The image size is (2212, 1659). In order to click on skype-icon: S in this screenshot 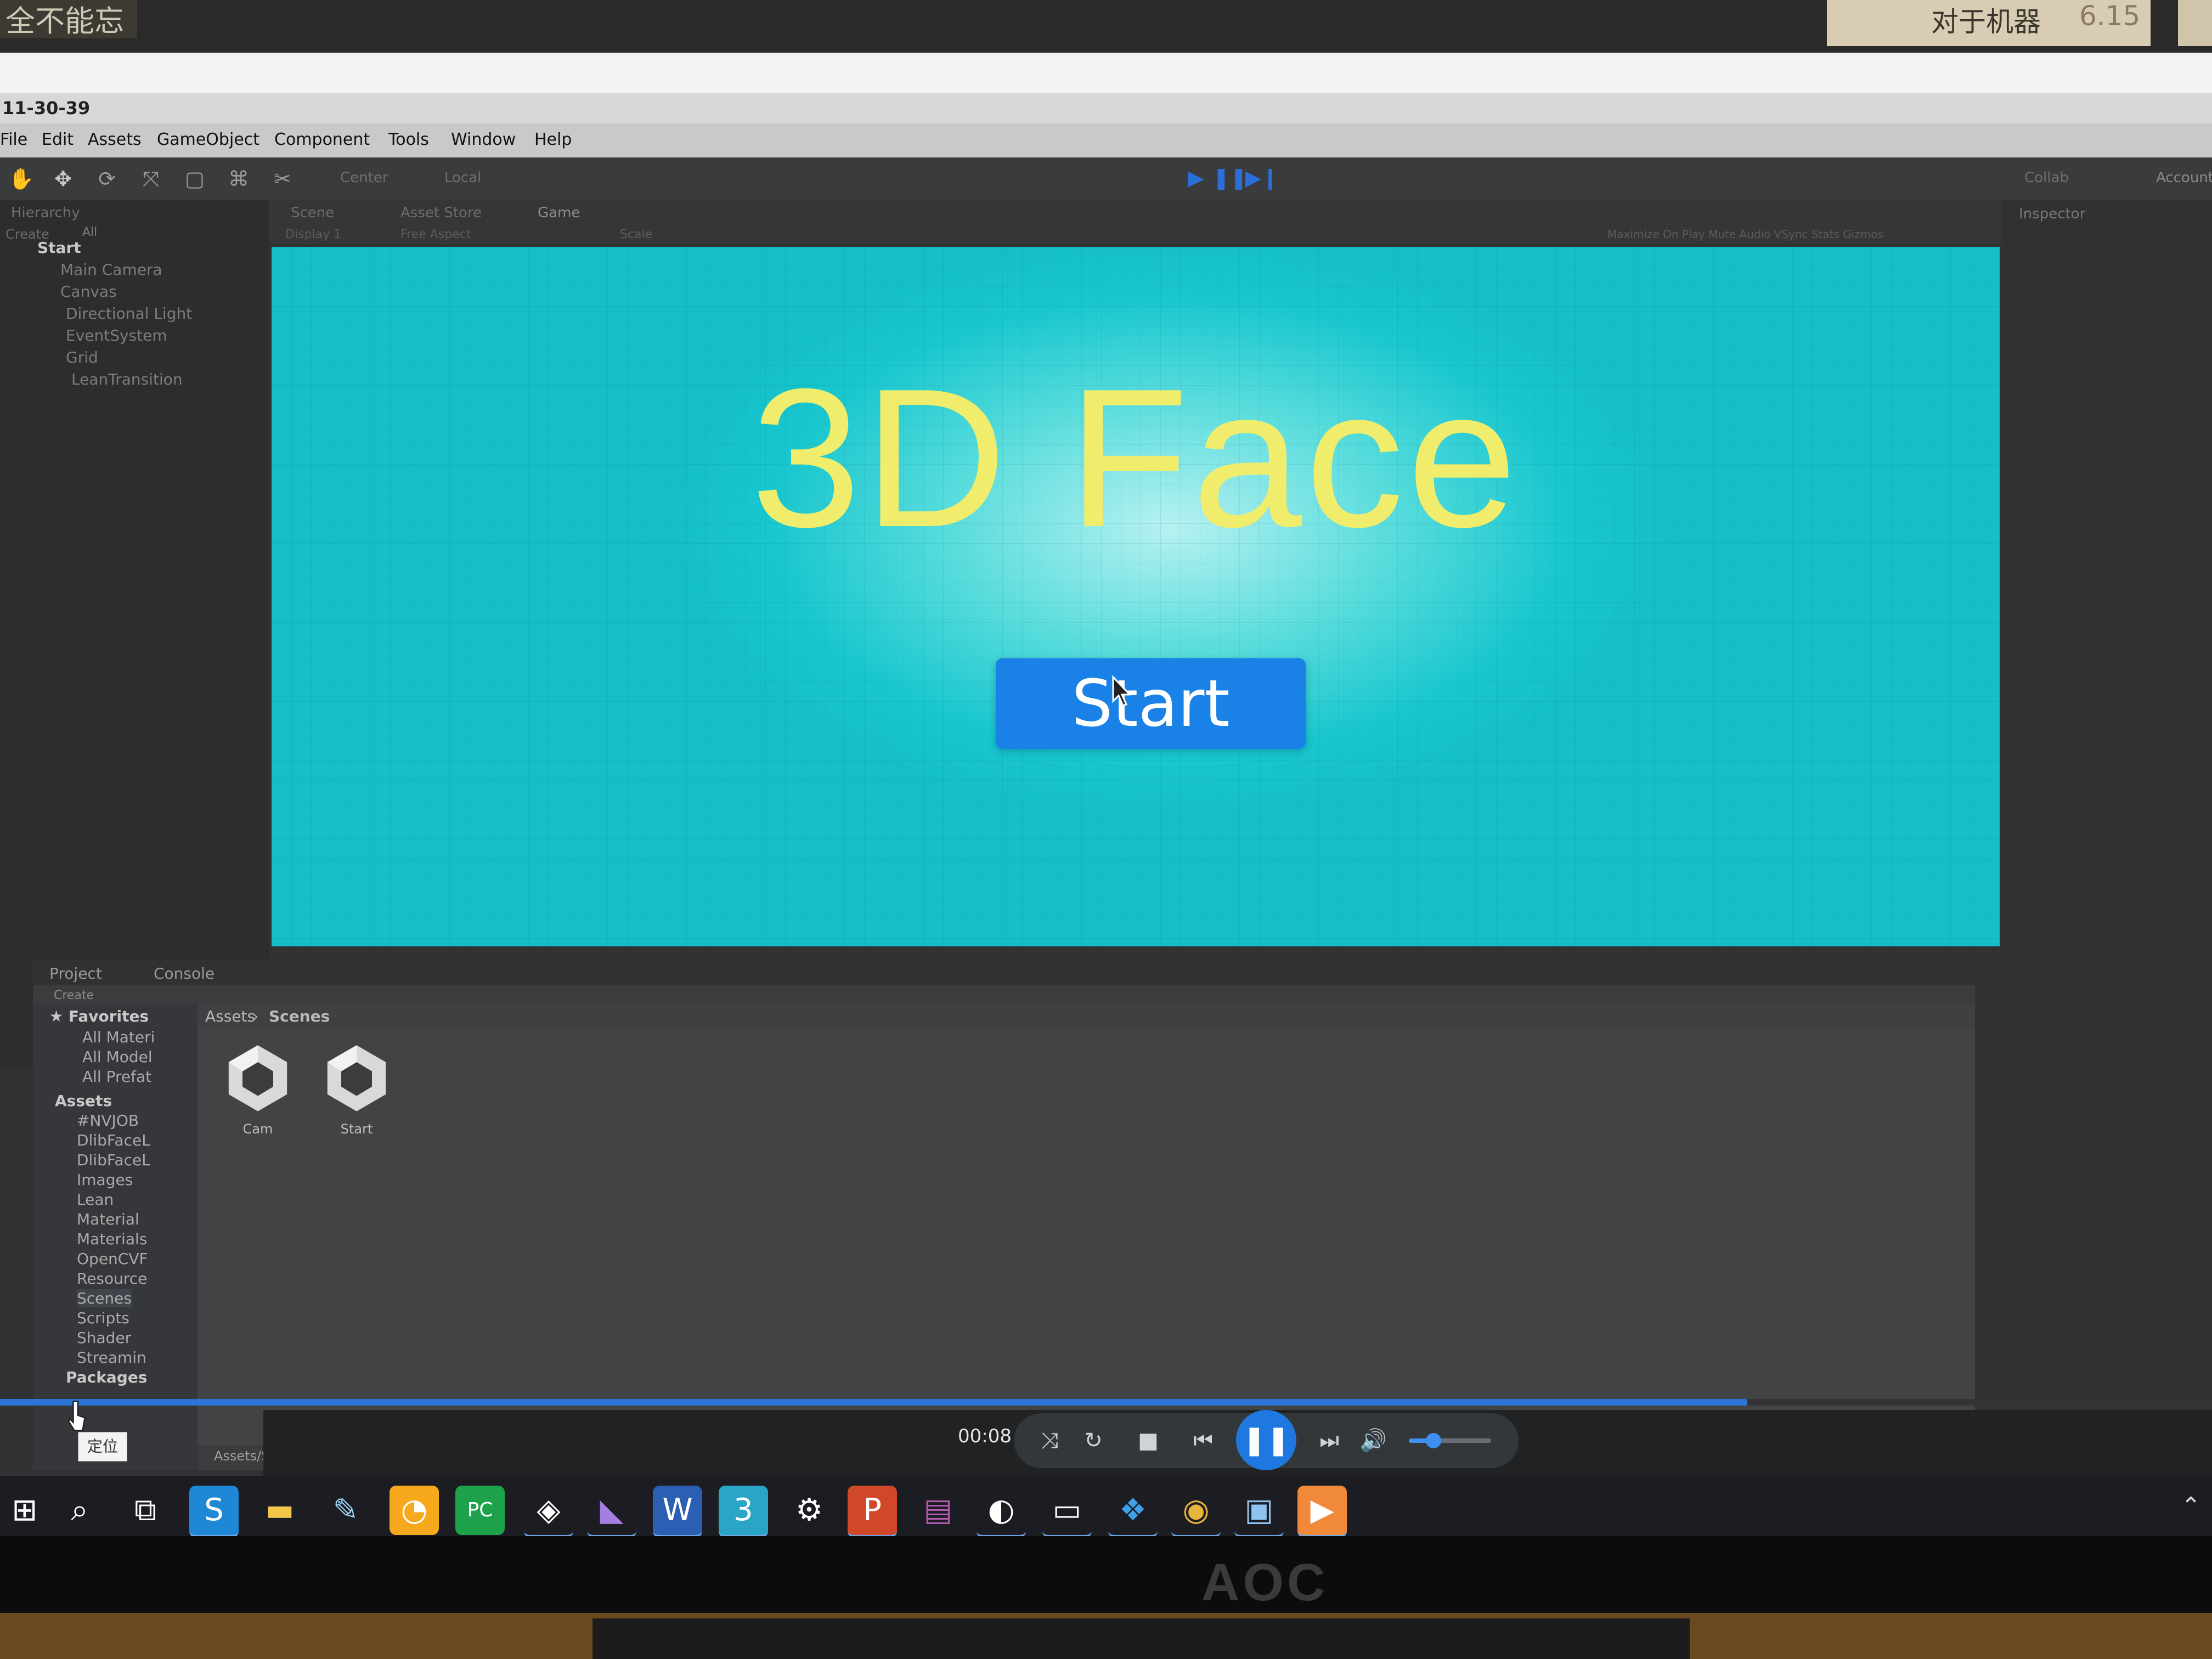, I will do `click(214, 1512)`.